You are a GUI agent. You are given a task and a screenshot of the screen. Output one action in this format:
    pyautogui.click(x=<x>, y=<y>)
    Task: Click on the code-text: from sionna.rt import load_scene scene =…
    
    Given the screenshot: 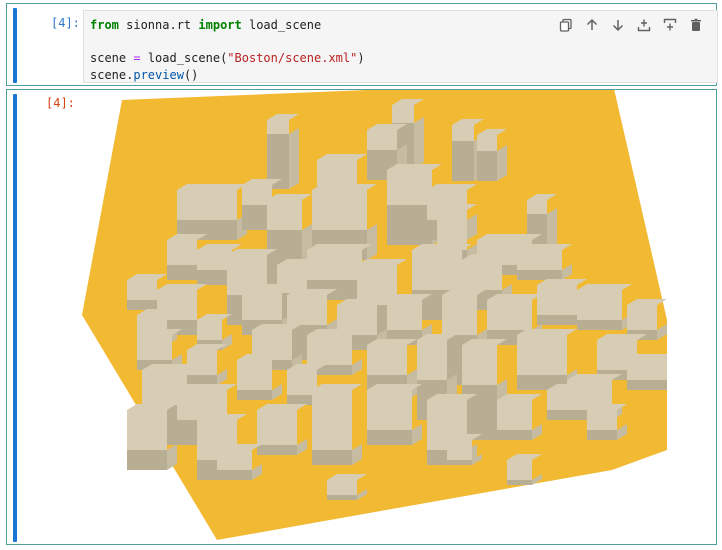 What is the action you would take?
    pyautogui.click(x=227, y=50)
    